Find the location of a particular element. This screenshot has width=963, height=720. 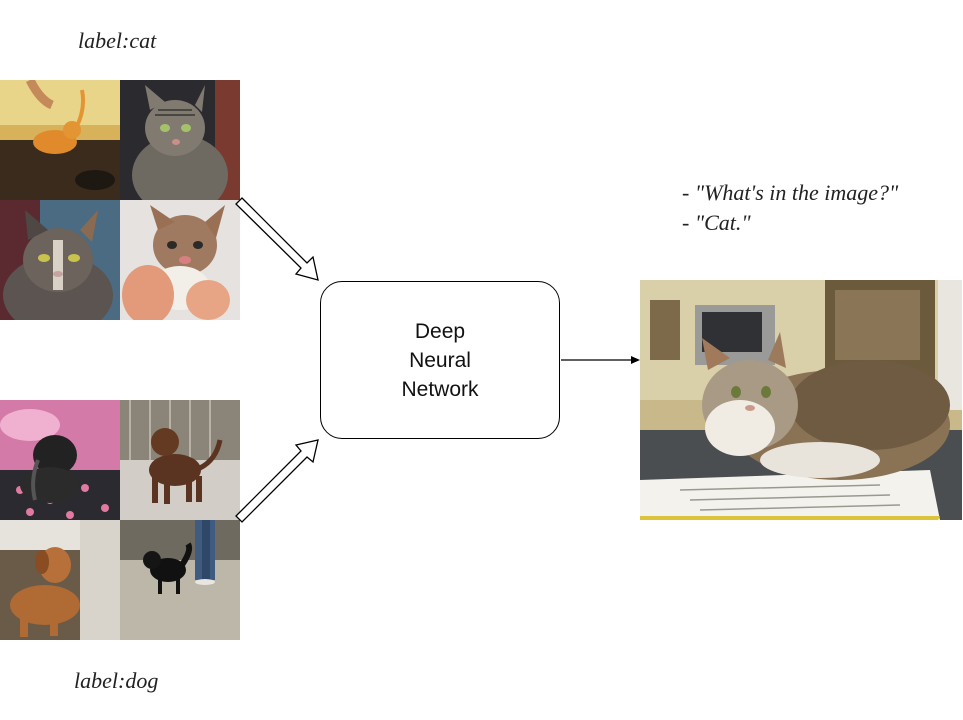

cat-image-grid is located at coordinates (120, 200).